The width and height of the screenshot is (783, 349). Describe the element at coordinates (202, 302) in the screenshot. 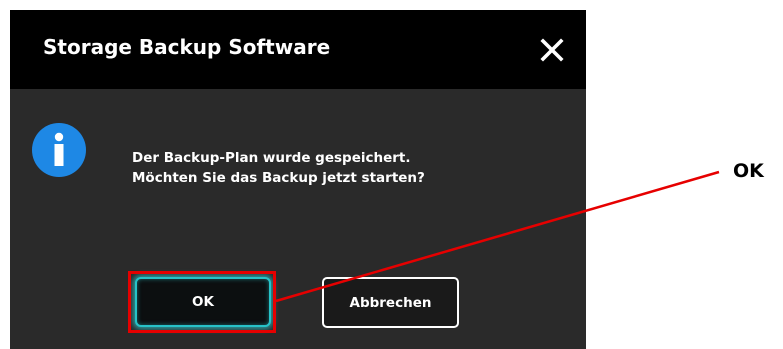

I see `ok-highlight-box` at that location.